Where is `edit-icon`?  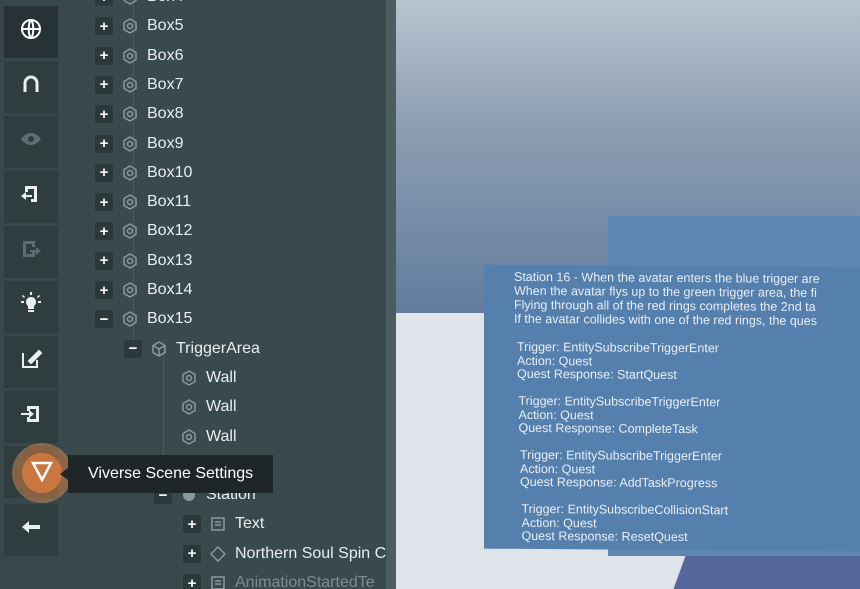
edit-icon is located at coordinates (31, 362).